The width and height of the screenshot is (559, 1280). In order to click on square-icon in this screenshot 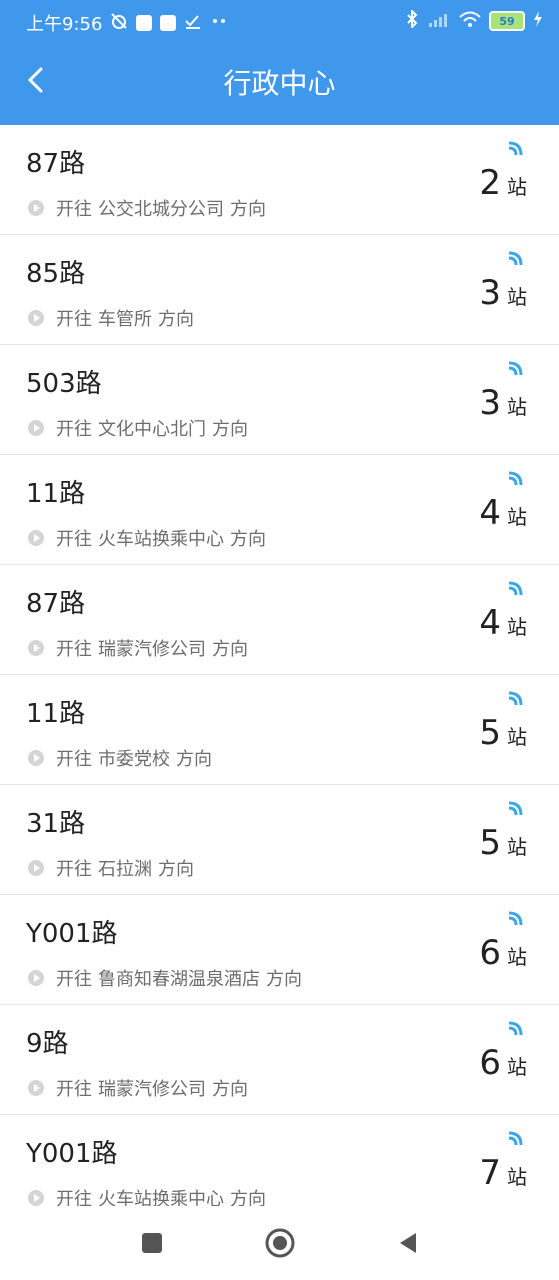, I will do `click(151, 1243)`.